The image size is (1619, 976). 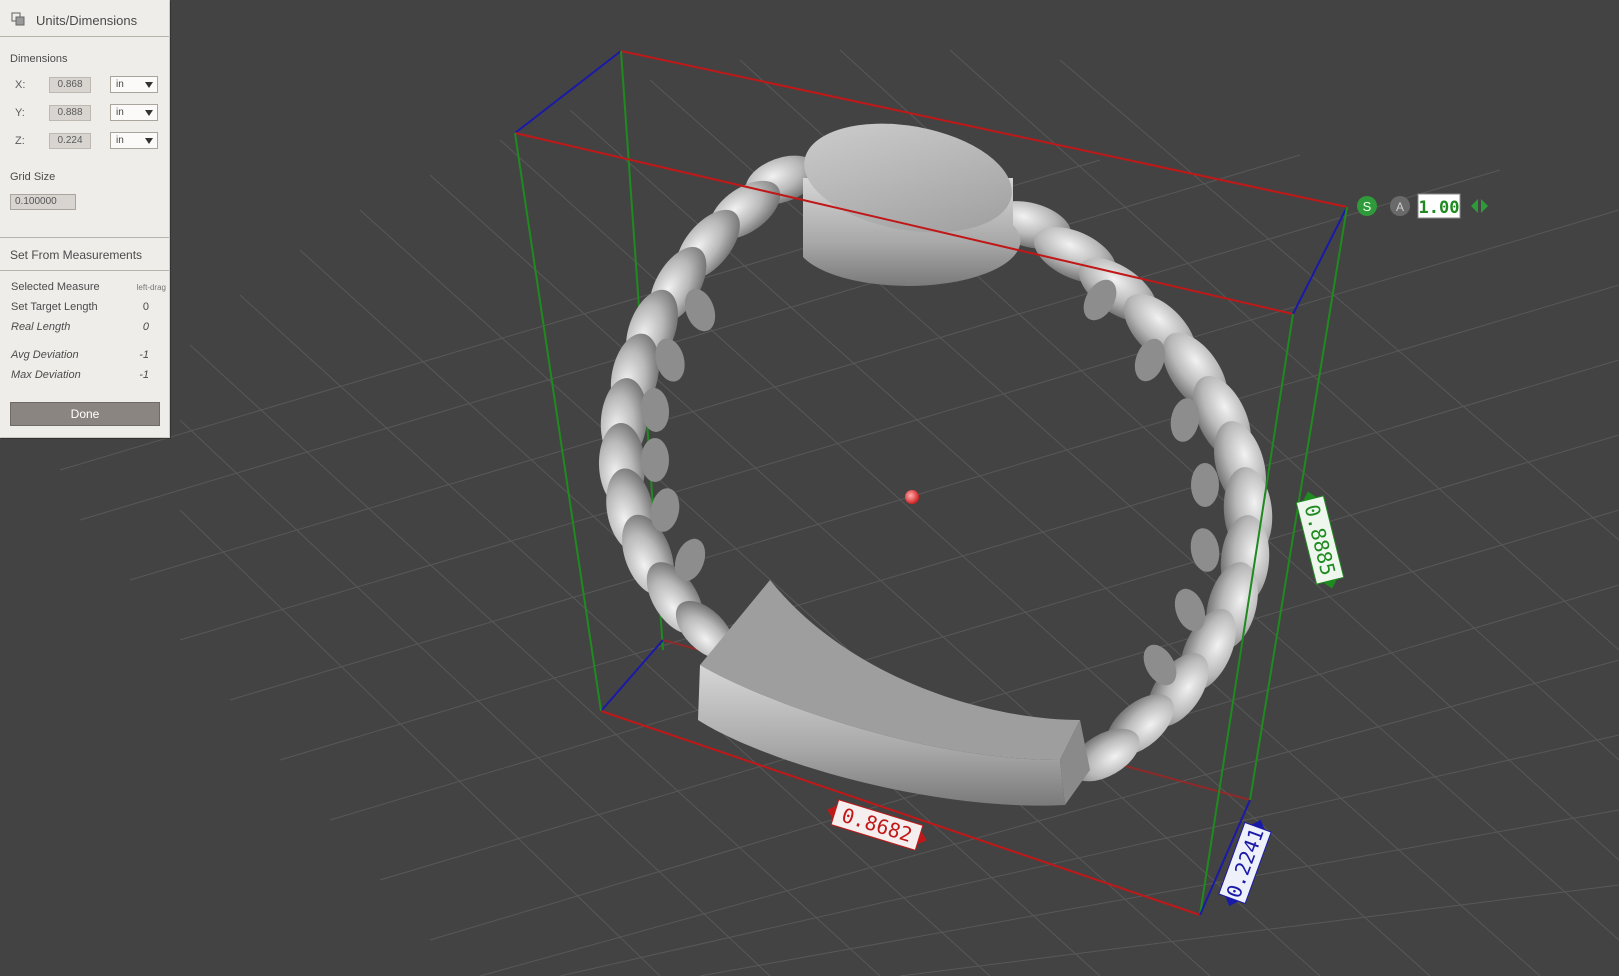 I want to click on z-dimension-value: 0.2241, so click(x=1244, y=863).